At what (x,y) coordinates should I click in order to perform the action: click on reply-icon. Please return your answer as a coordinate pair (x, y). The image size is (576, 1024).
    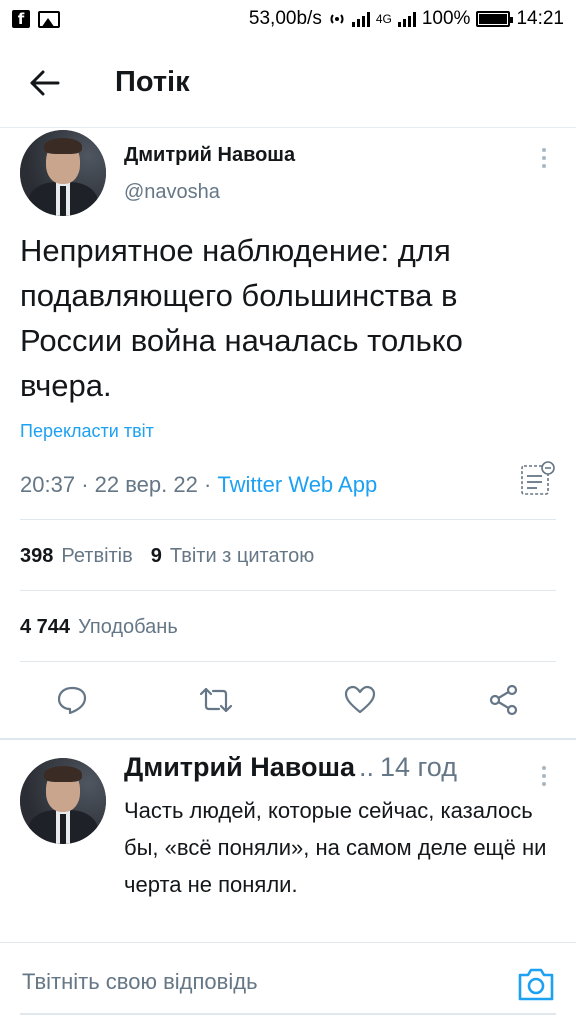
    Looking at the image, I should click on (72, 700).